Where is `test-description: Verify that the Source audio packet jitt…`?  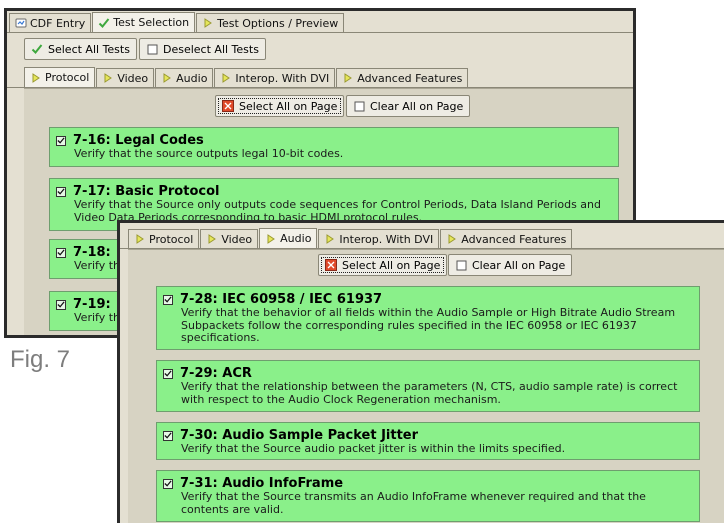 test-description: Verify that the Source audio packet jitt… is located at coordinates (373, 448).